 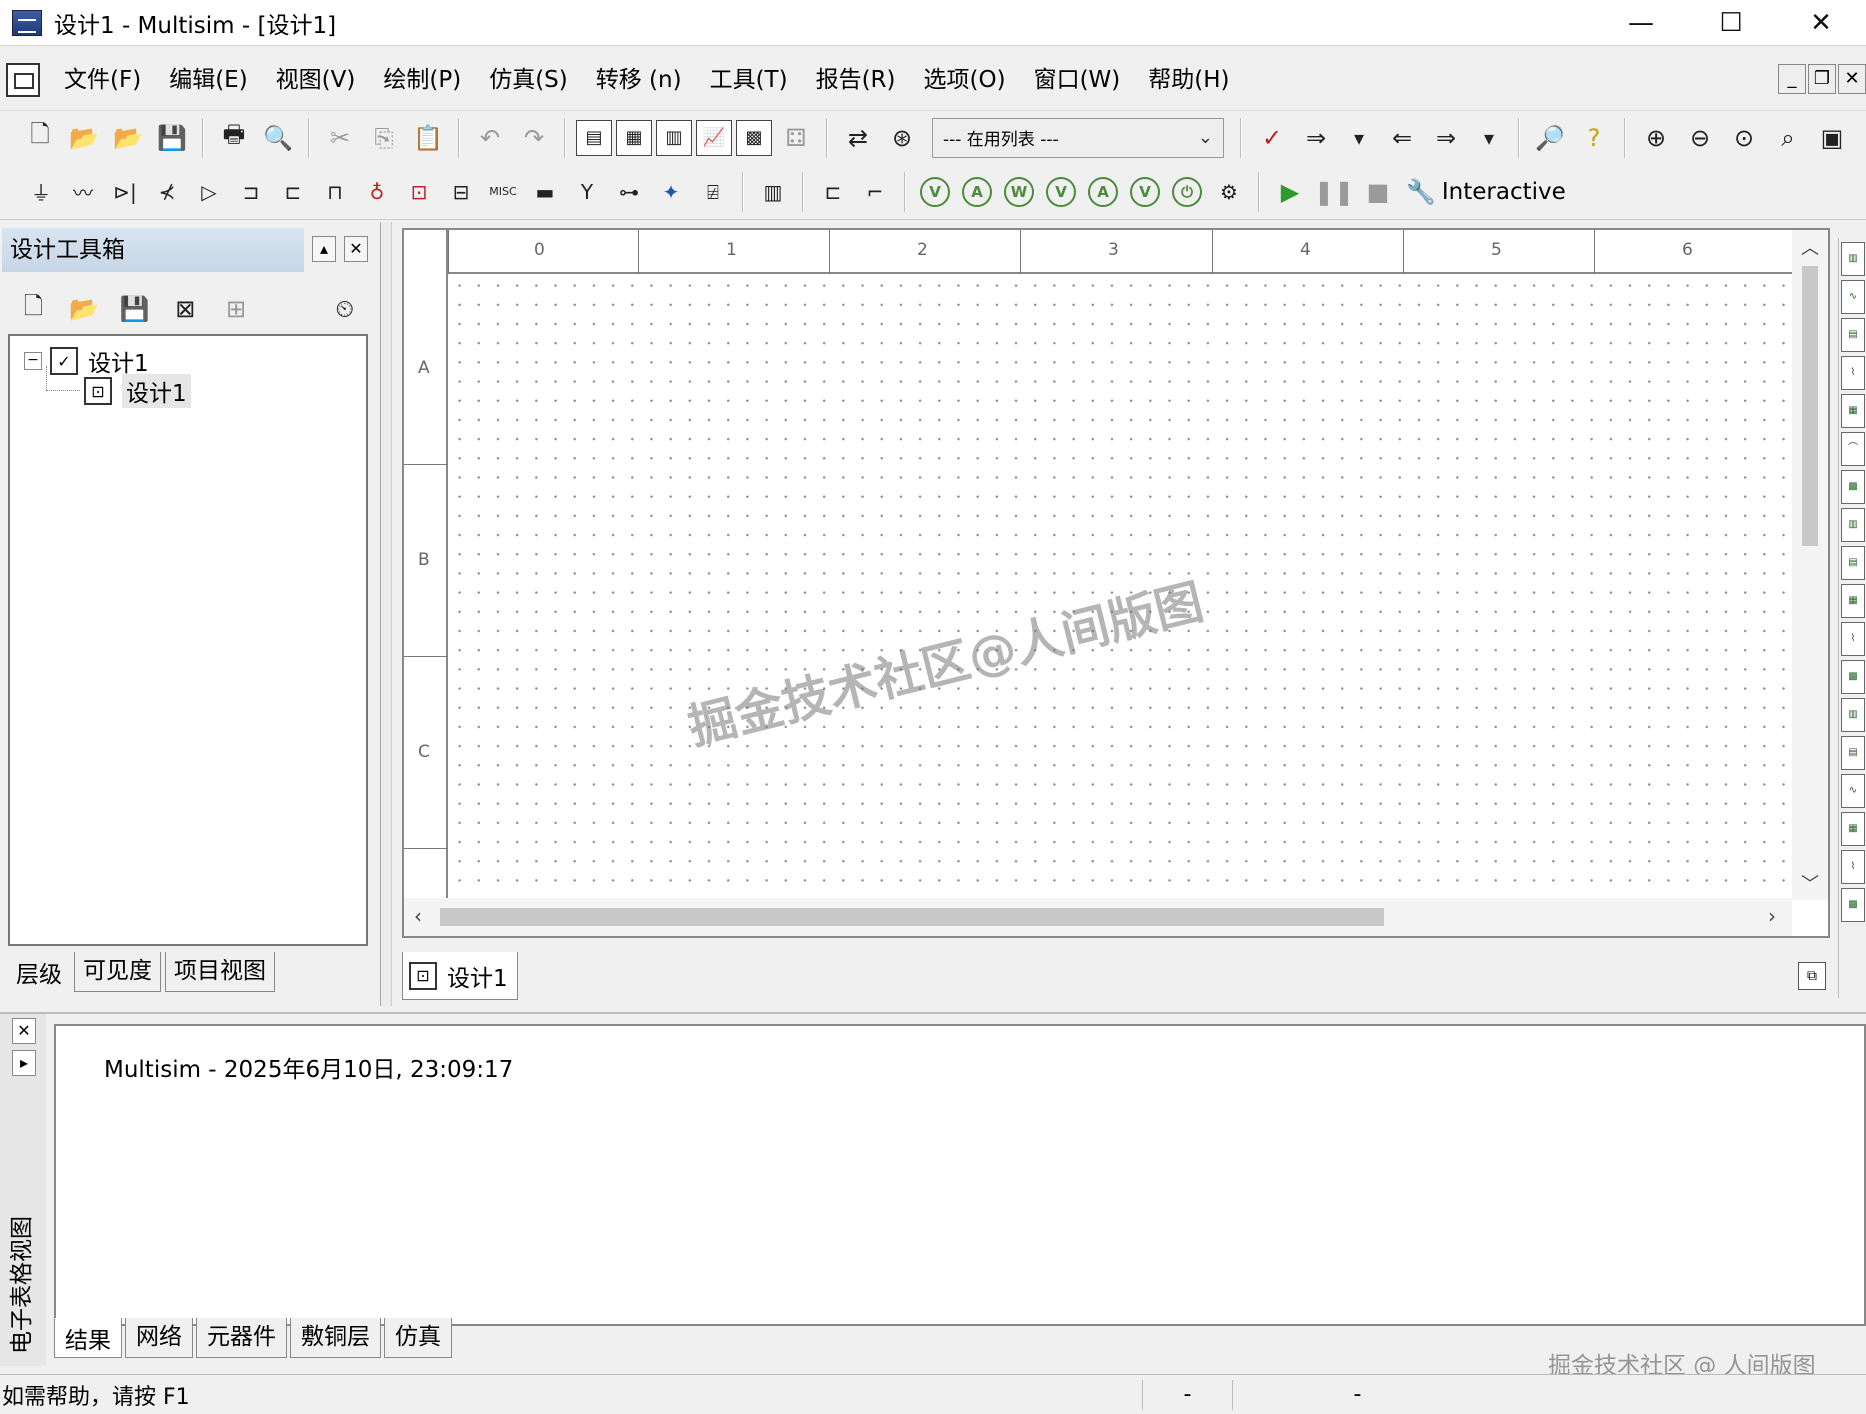 I want to click on stop-simulation-icon: ■, so click(x=1378, y=192).